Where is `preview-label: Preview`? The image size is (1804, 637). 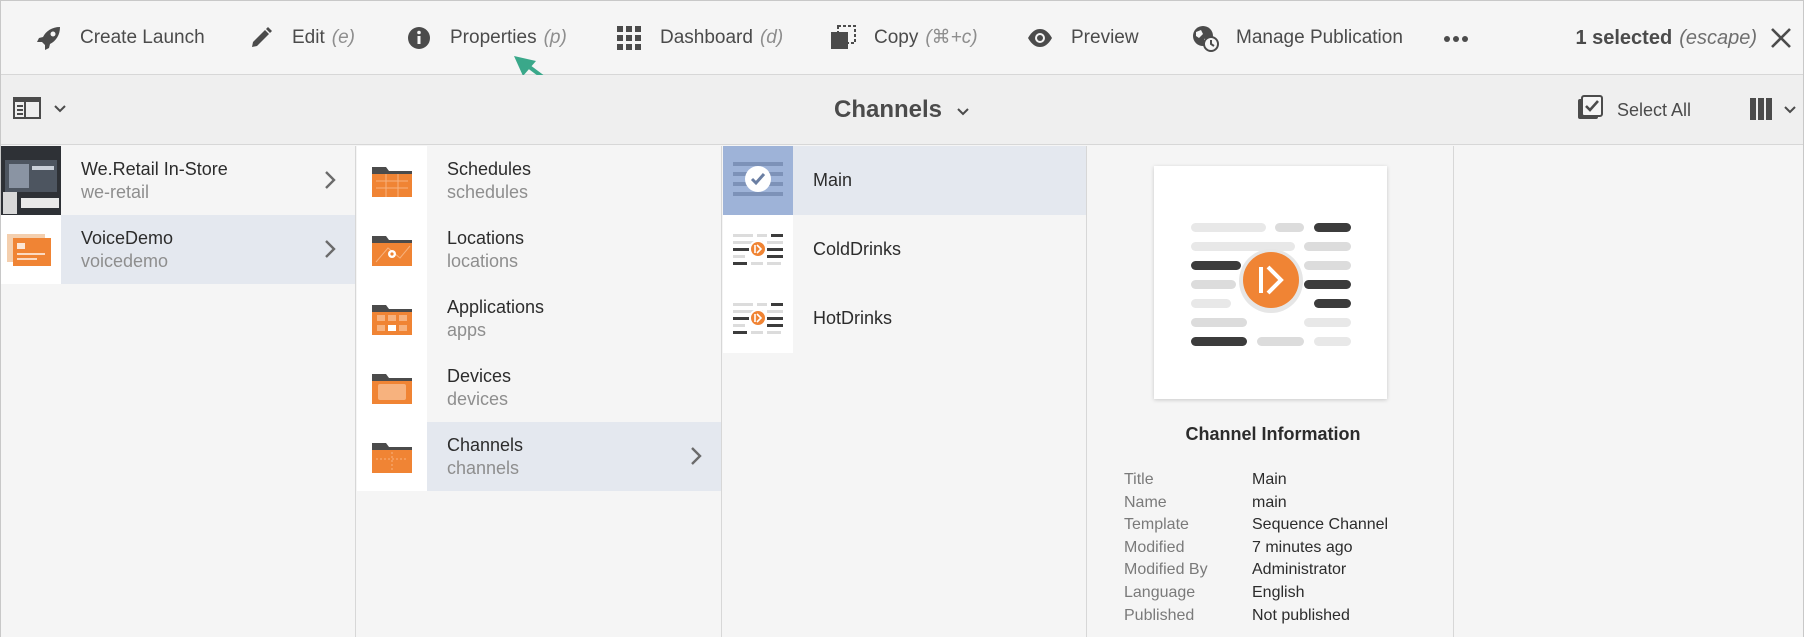 preview-label: Preview is located at coordinates (1105, 37).